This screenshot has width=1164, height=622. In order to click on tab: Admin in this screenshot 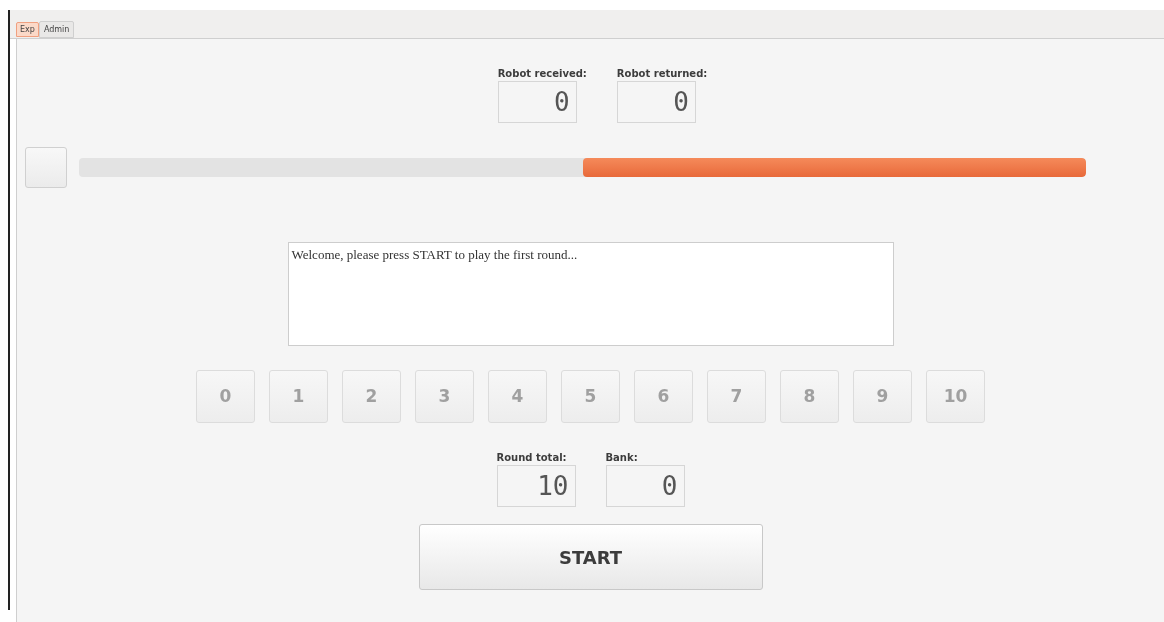, I will do `click(56, 29)`.